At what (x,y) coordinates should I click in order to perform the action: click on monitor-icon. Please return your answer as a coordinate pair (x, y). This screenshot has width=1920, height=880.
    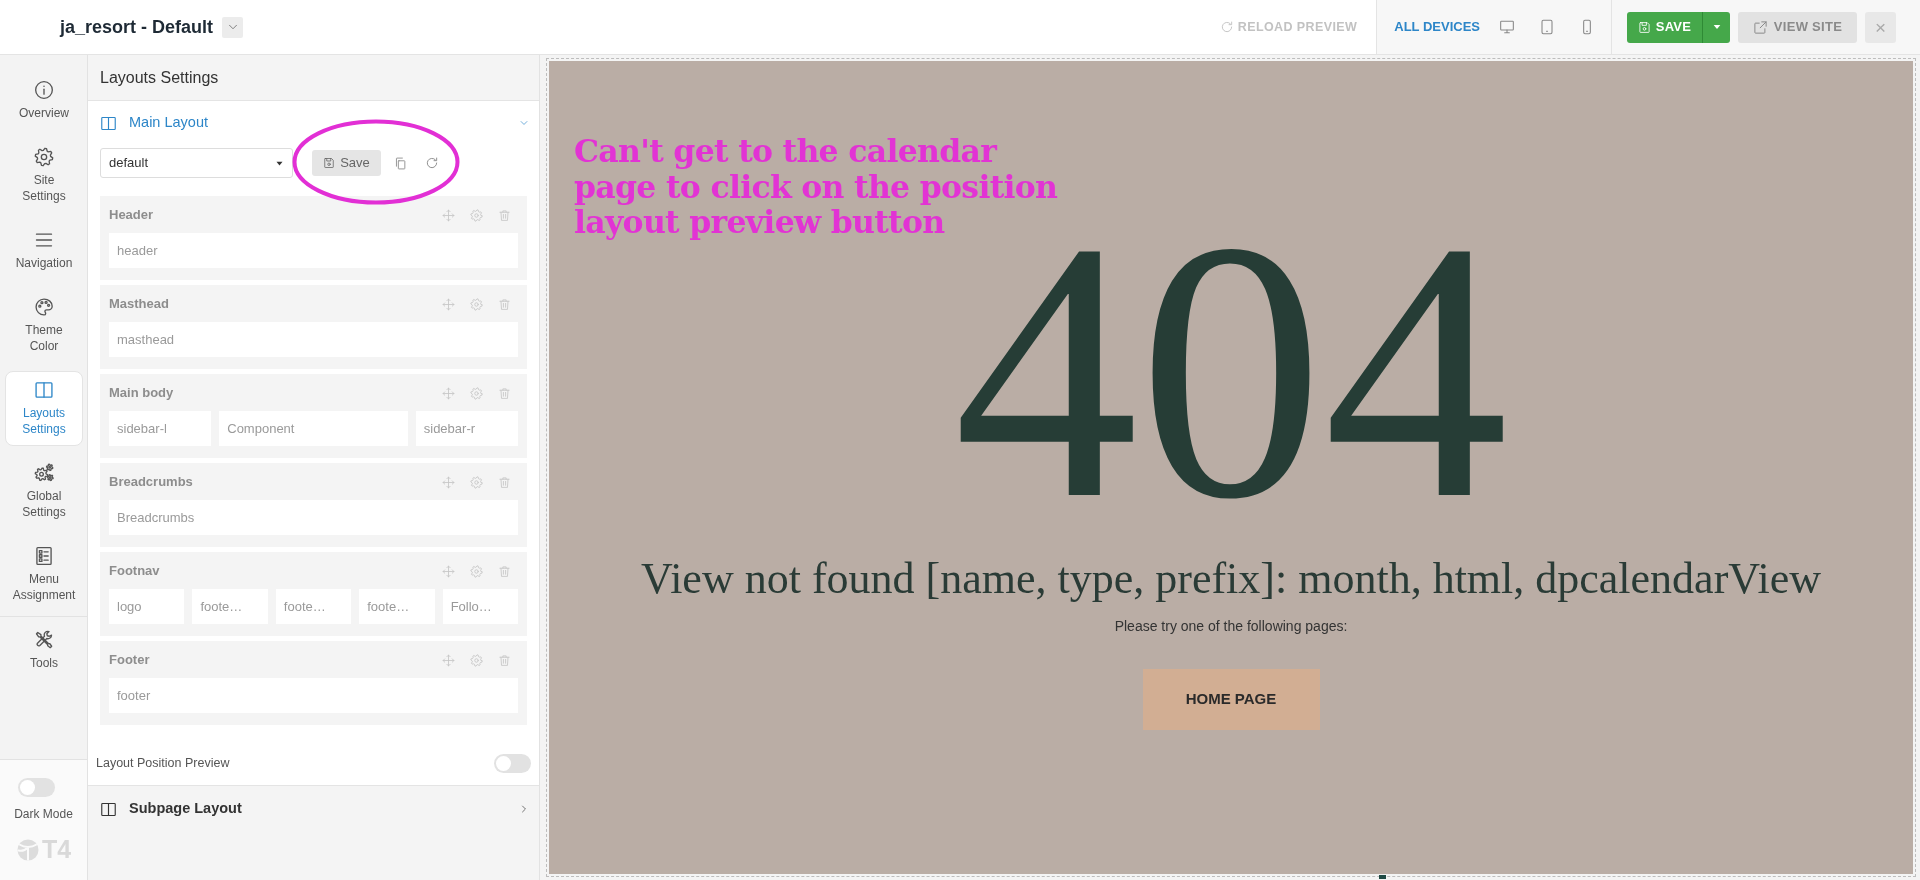
    Looking at the image, I should click on (1507, 27).